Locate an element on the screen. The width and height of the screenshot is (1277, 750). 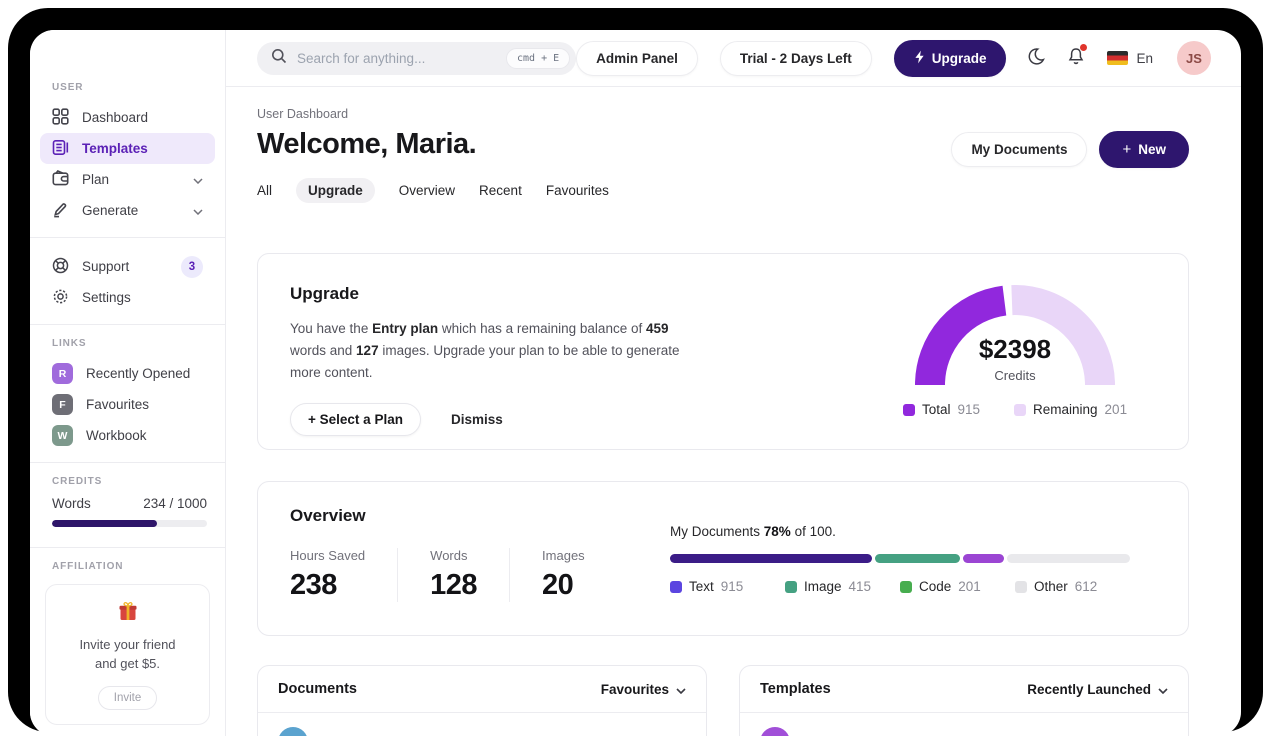
sidebar-item-support: Support 3 is located at coordinates (127, 266).